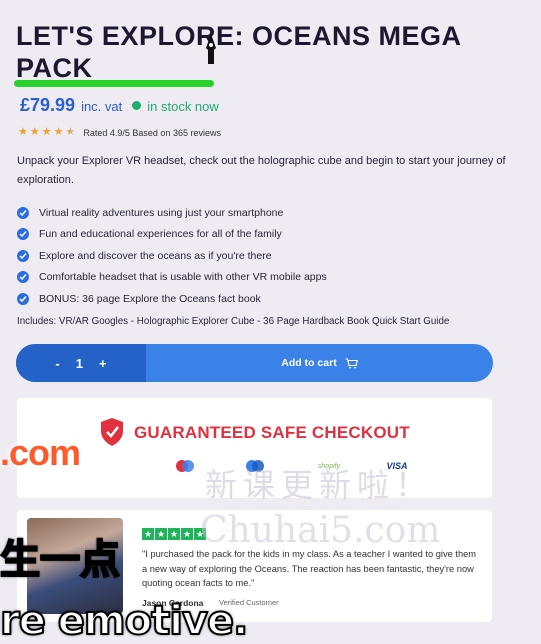  I want to click on checkout-title: GUARANTEED SAFE CHECKOUT, so click(272, 432).